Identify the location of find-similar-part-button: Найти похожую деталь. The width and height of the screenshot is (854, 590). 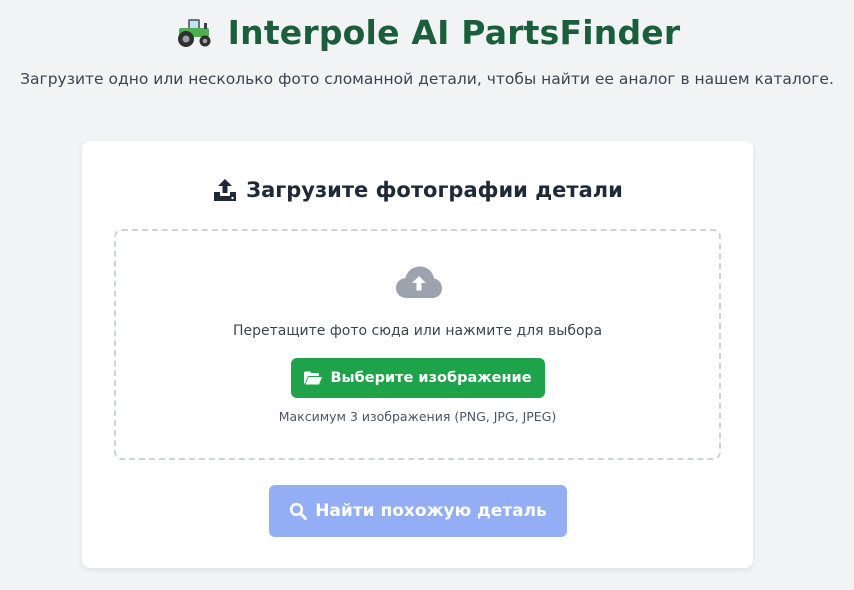
(418, 511).